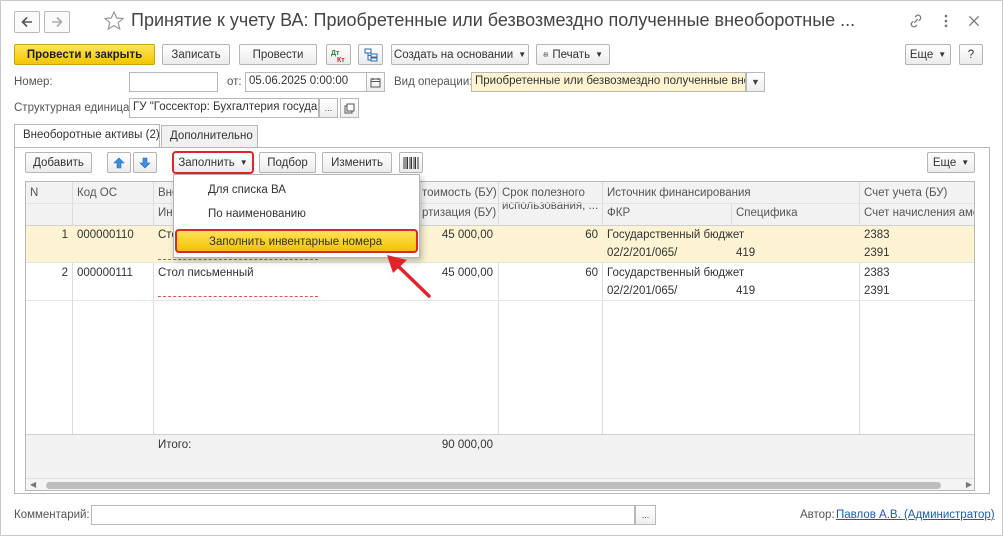 Image resolution: width=1003 pixels, height=536 pixels. What do you see at coordinates (459, 193) in the screenshot?
I see `col-cost: тоимость (БУ)` at bounding box center [459, 193].